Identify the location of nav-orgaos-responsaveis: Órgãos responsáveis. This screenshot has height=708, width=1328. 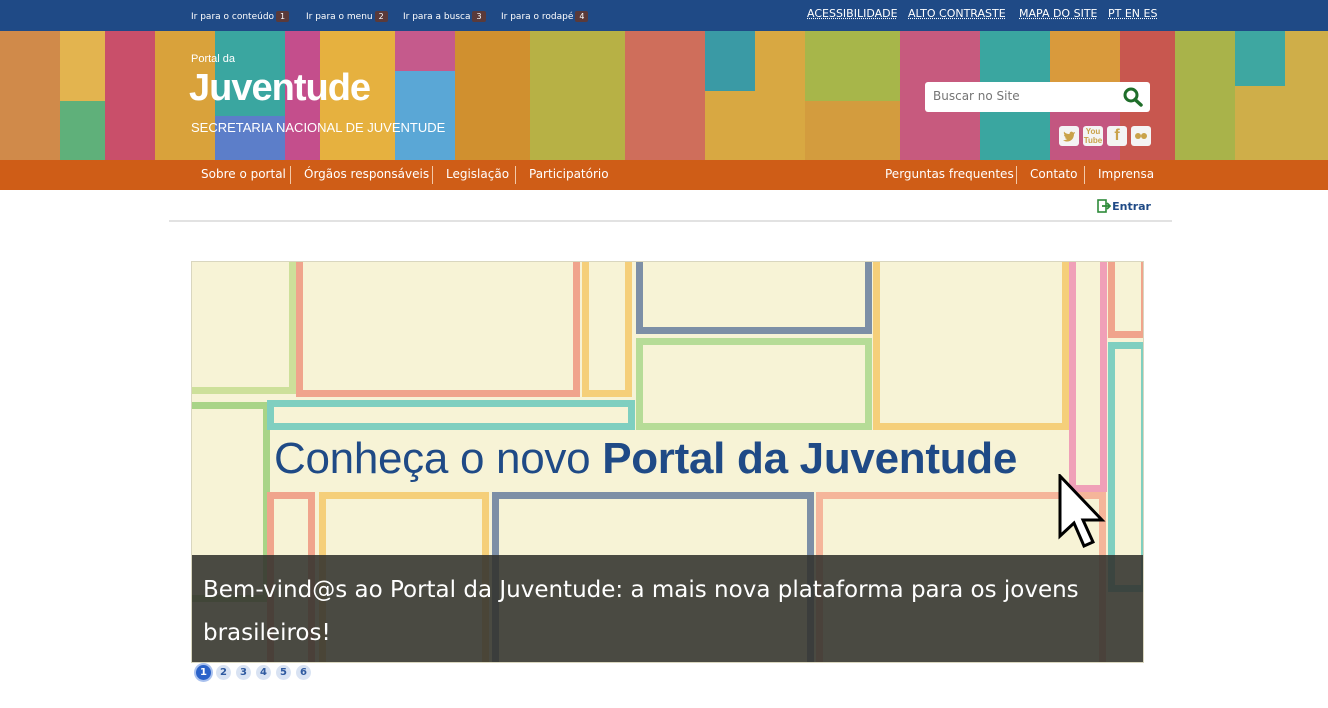
(366, 174).